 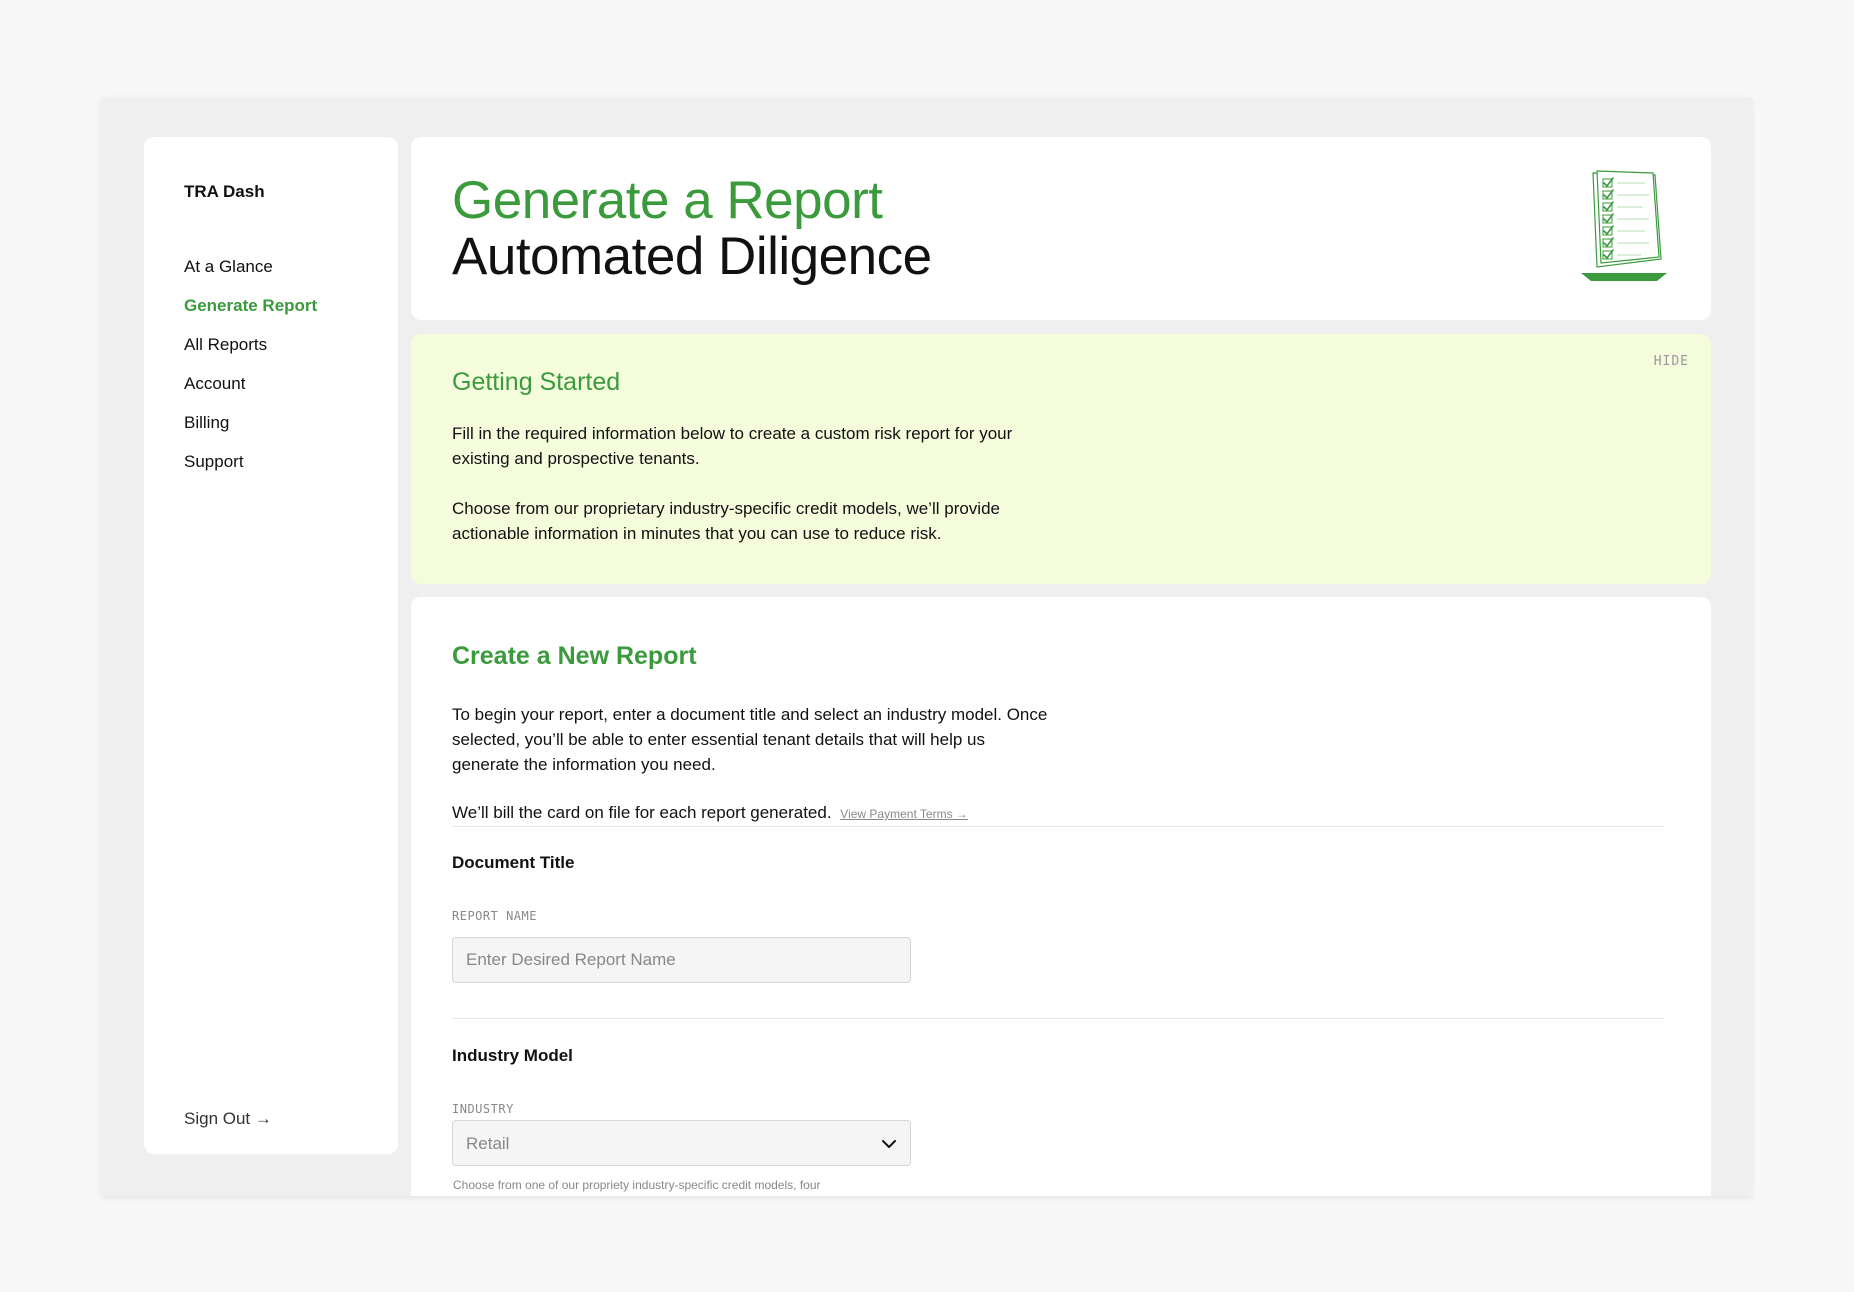 What do you see at coordinates (513, 862) in the screenshot?
I see `document-title-section-label: Document Title` at bounding box center [513, 862].